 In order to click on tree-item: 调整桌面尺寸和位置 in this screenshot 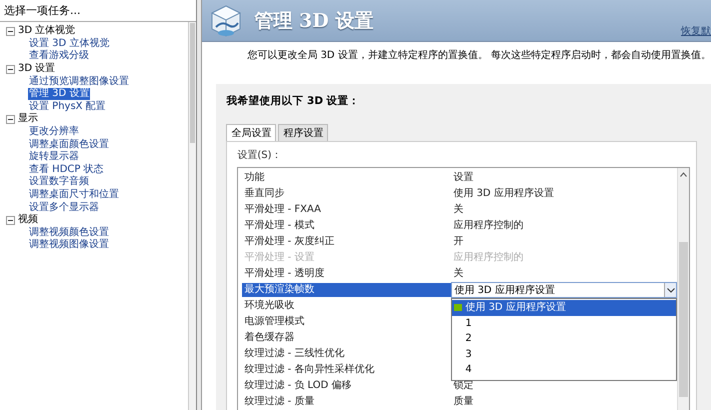, I will do `click(74, 195)`.